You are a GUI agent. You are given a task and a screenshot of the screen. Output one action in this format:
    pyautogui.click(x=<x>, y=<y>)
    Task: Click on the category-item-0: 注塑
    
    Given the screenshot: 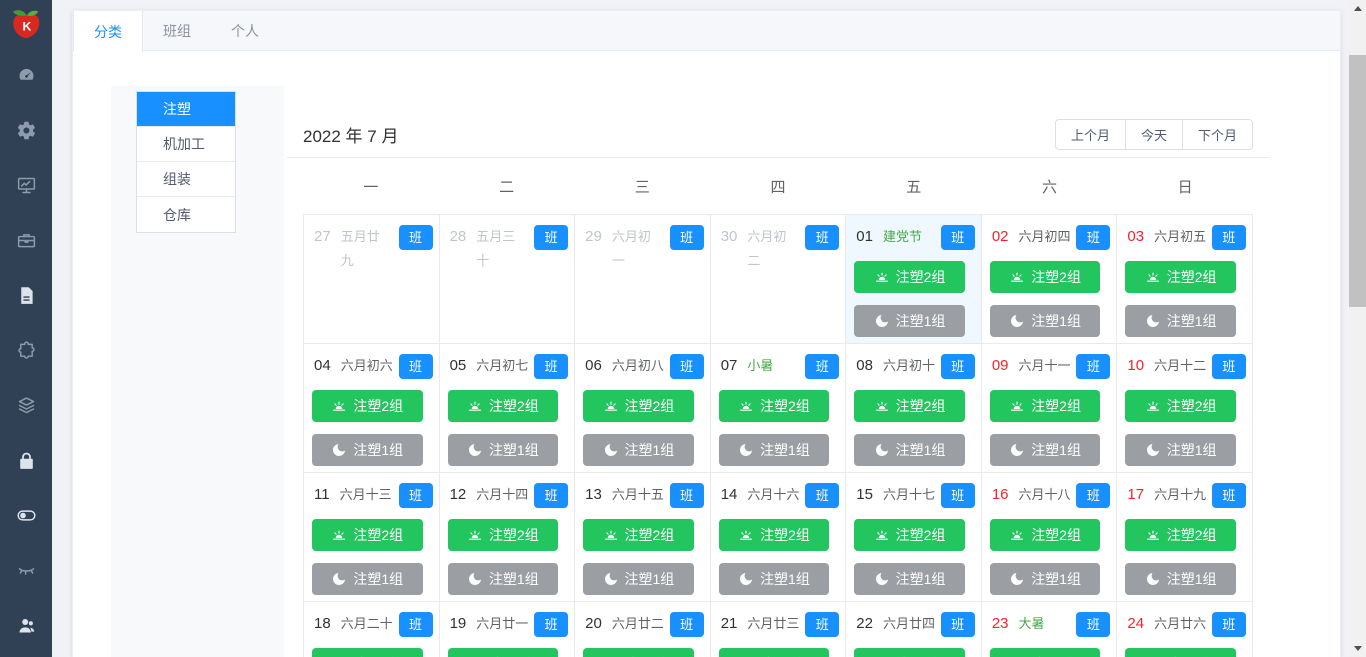 What is the action you would take?
    pyautogui.click(x=186, y=109)
    